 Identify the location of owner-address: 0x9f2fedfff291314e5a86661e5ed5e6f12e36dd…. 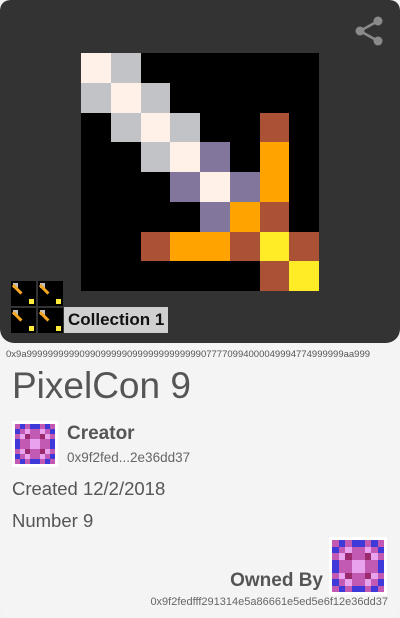
(269, 602).